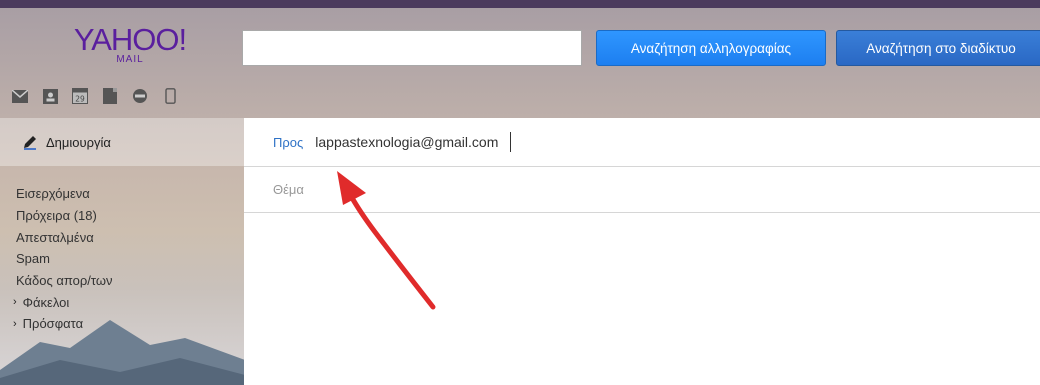 The image size is (1040, 385). Describe the element at coordinates (122, 324) in the screenshot. I see `folder-recent: › Πρόσφατα` at that location.